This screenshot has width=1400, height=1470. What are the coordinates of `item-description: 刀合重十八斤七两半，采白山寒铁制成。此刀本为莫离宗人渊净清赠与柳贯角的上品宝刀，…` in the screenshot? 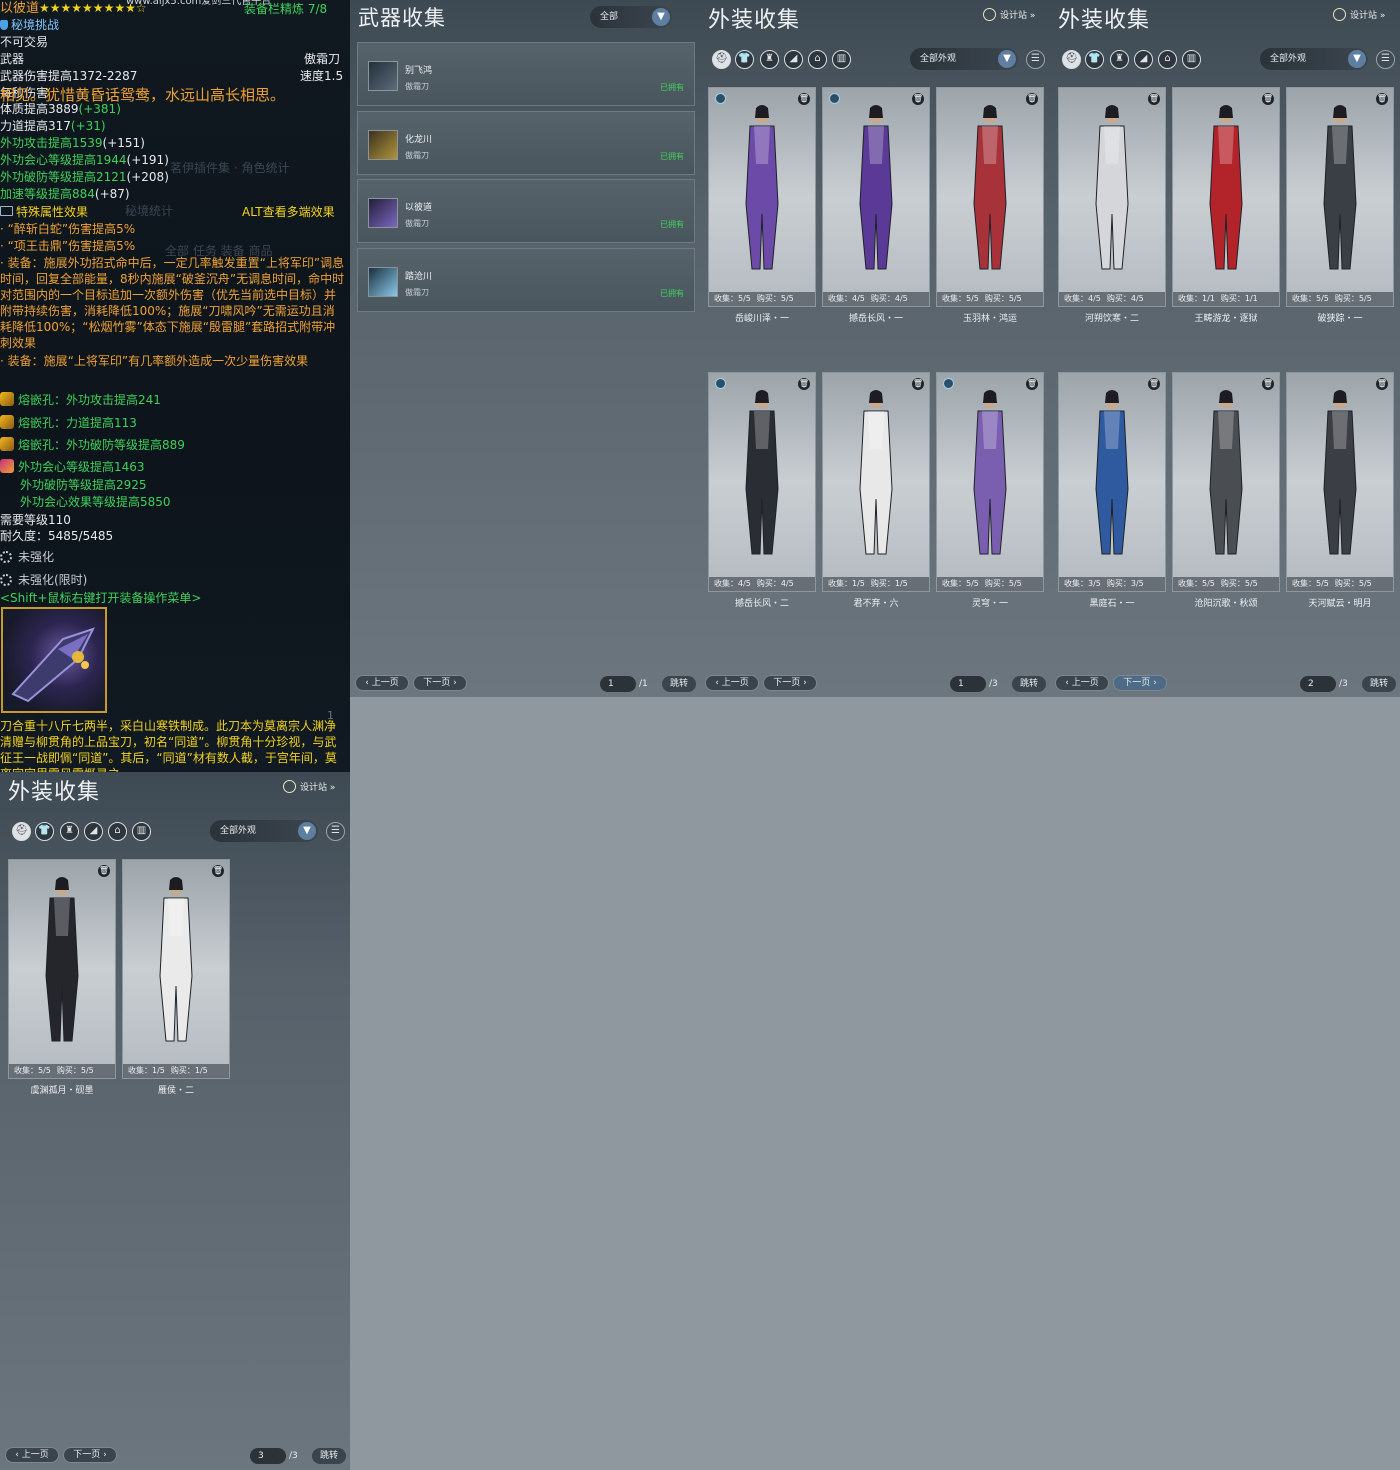 It's located at (168, 745).